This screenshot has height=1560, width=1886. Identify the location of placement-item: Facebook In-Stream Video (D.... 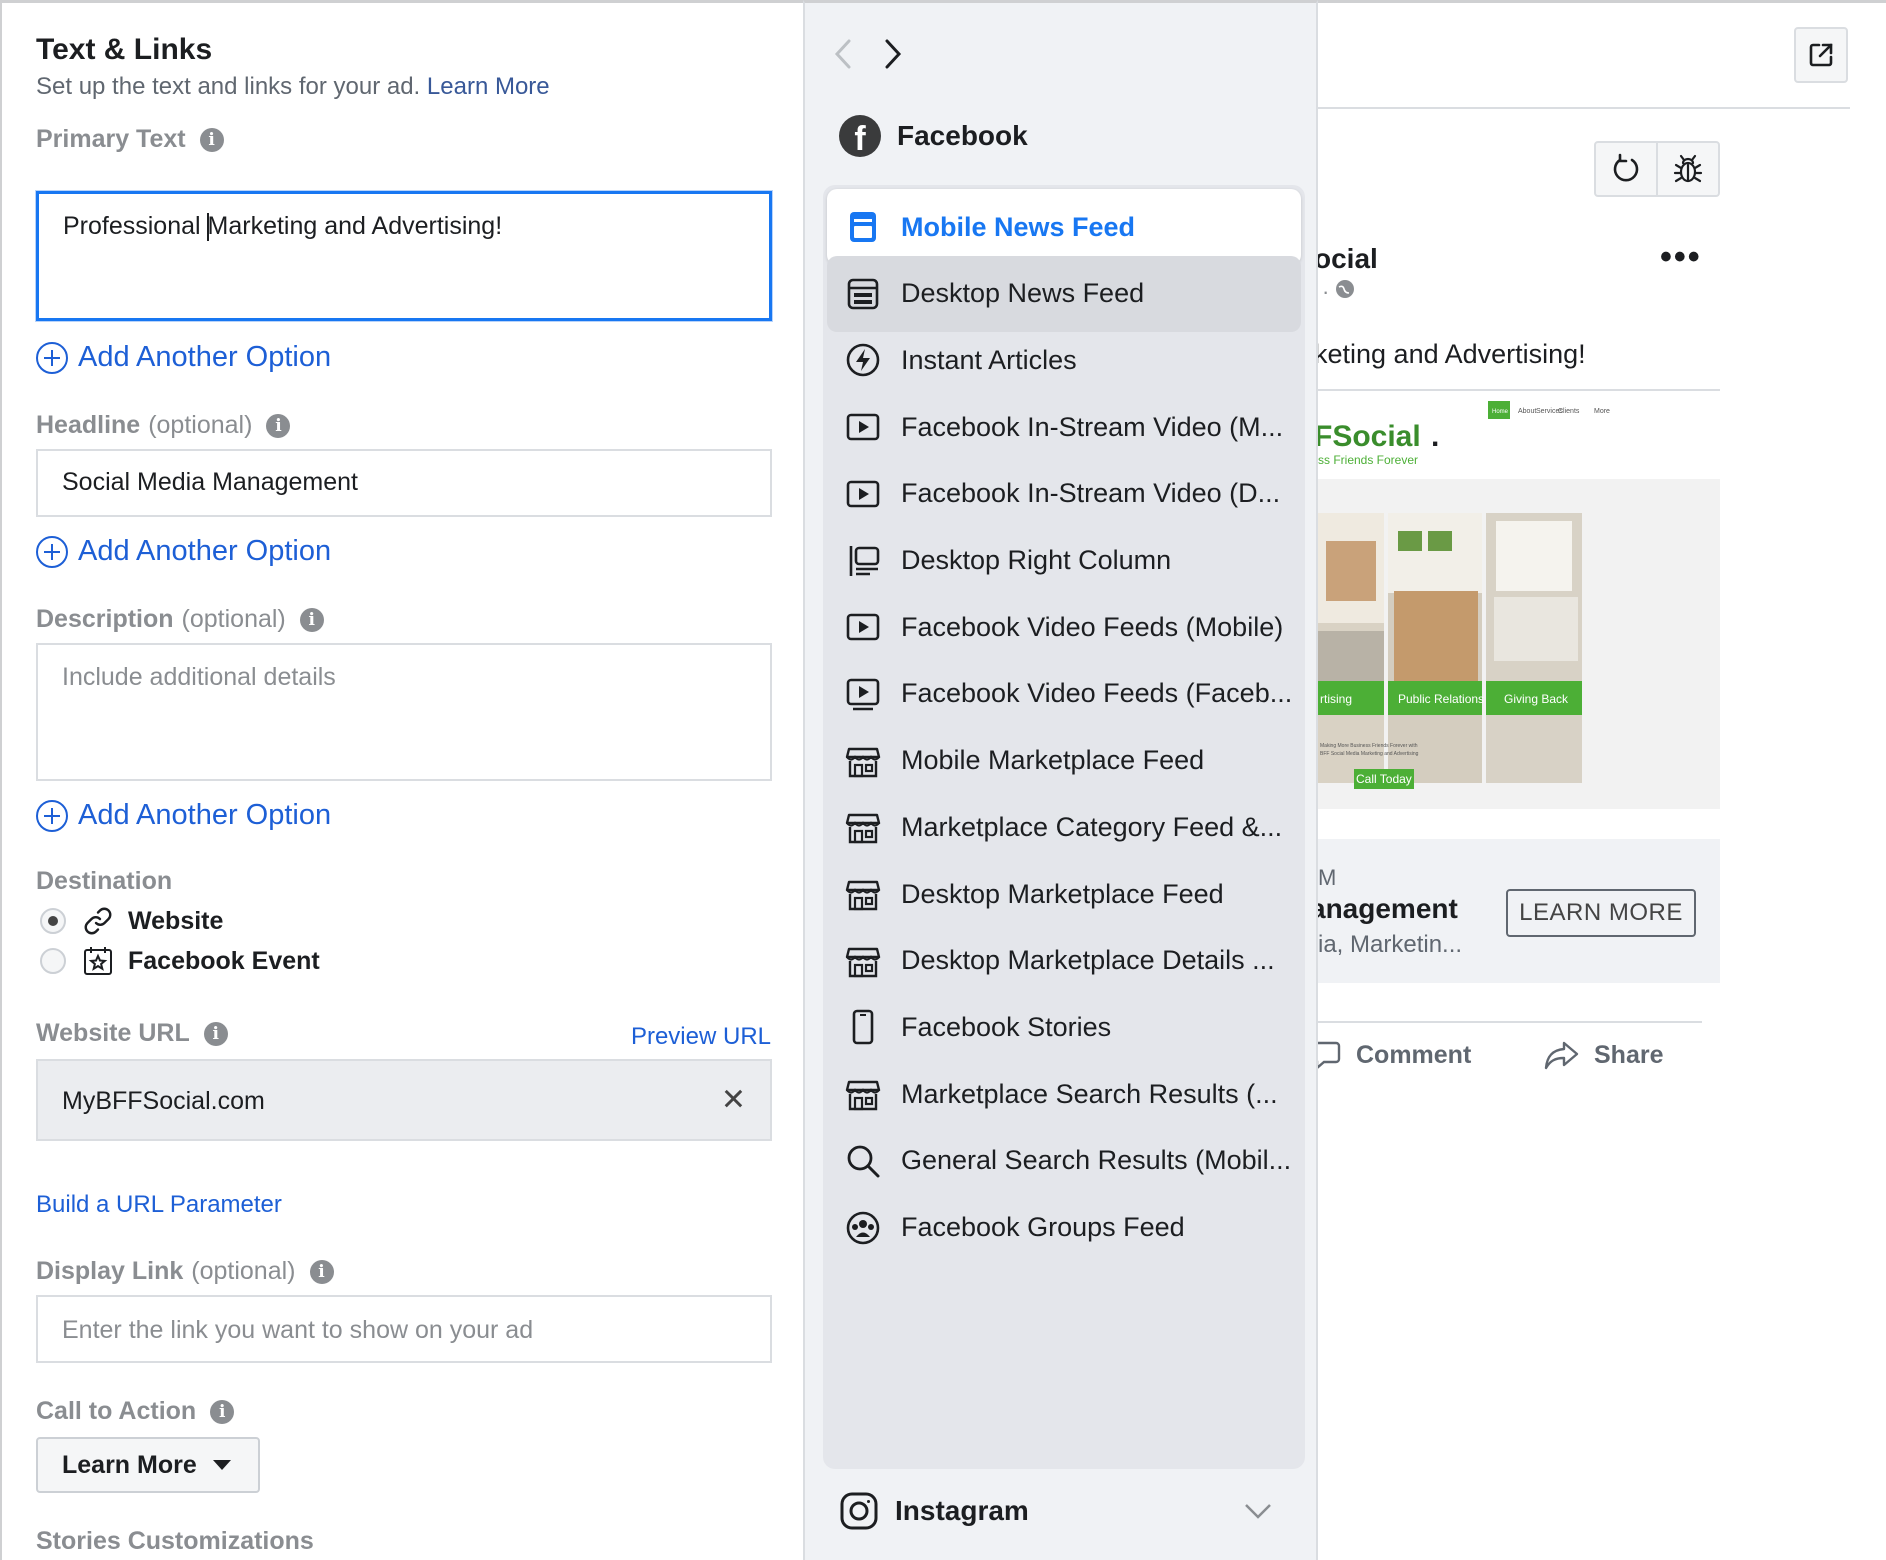
(1064, 494).